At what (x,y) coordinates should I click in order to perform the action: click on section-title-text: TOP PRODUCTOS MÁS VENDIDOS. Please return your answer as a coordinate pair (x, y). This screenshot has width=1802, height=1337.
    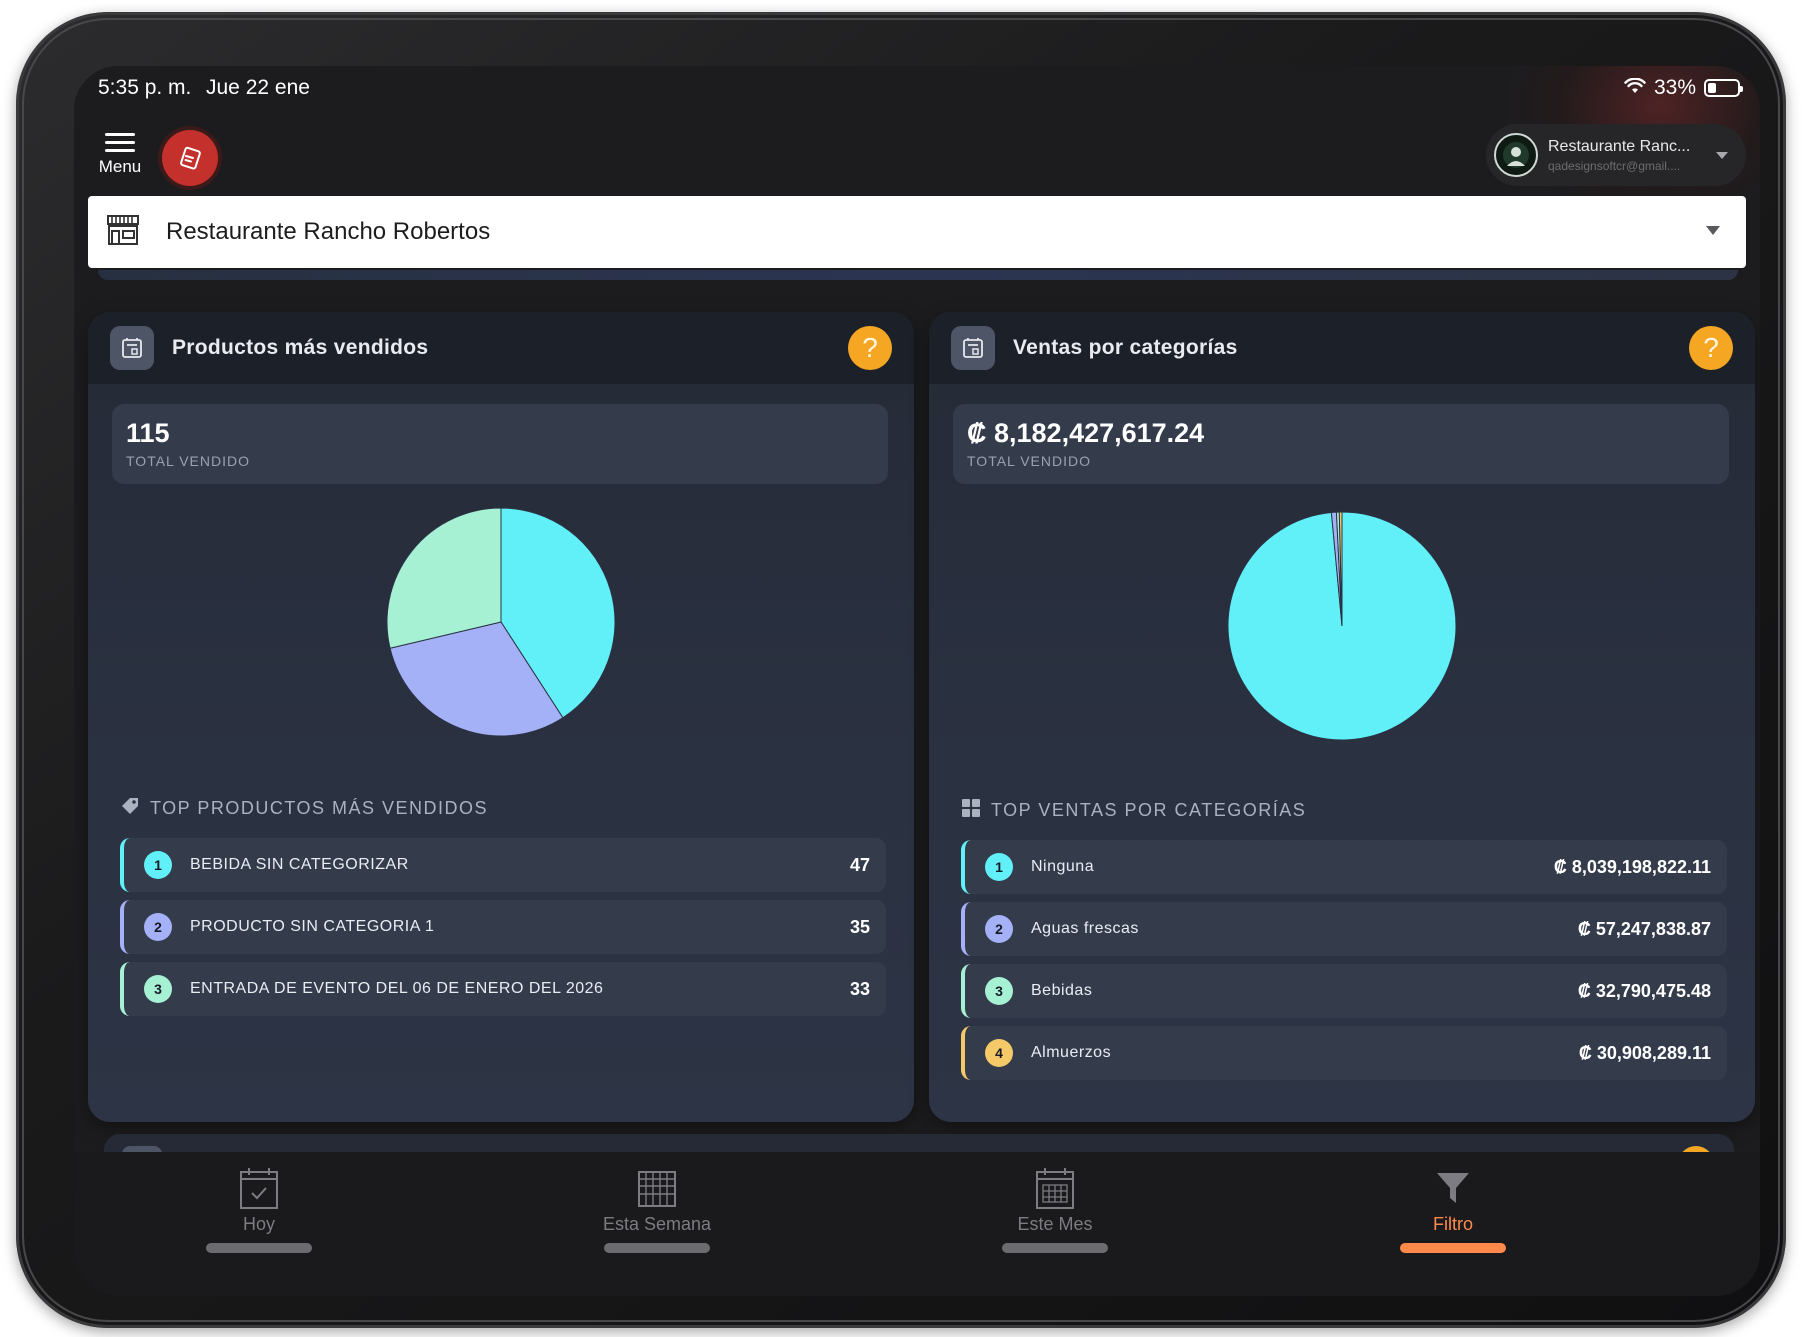
    Looking at the image, I should click on (319, 808).